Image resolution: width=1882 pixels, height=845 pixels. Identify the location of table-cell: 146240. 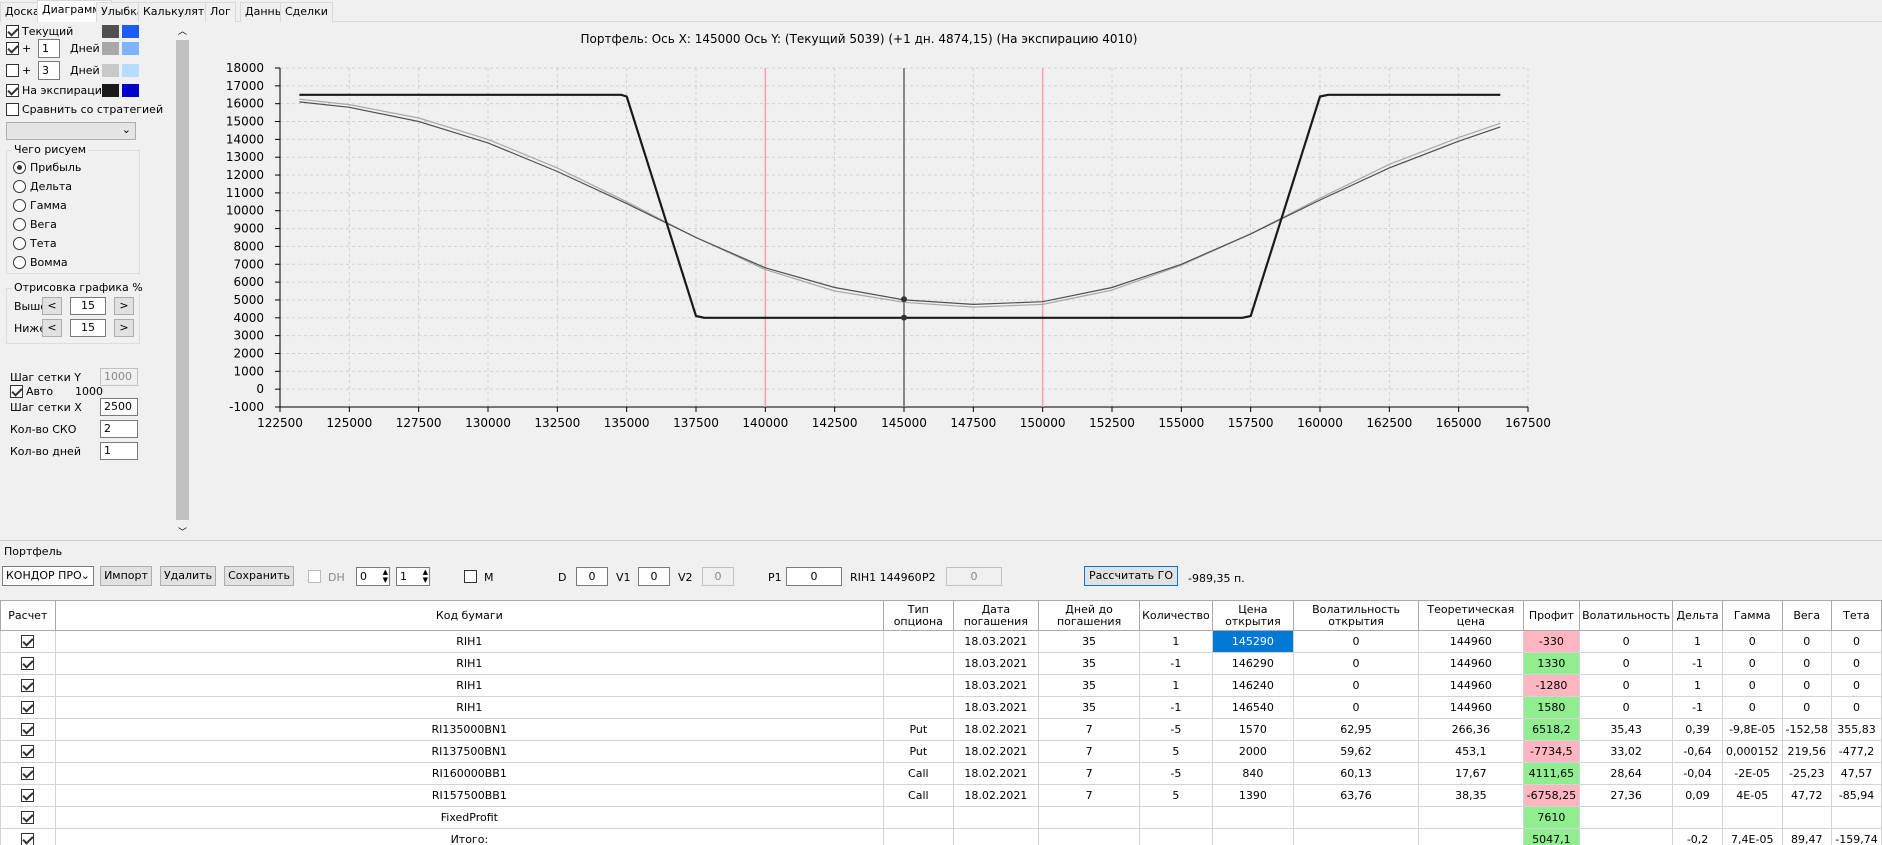
(1253, 685).